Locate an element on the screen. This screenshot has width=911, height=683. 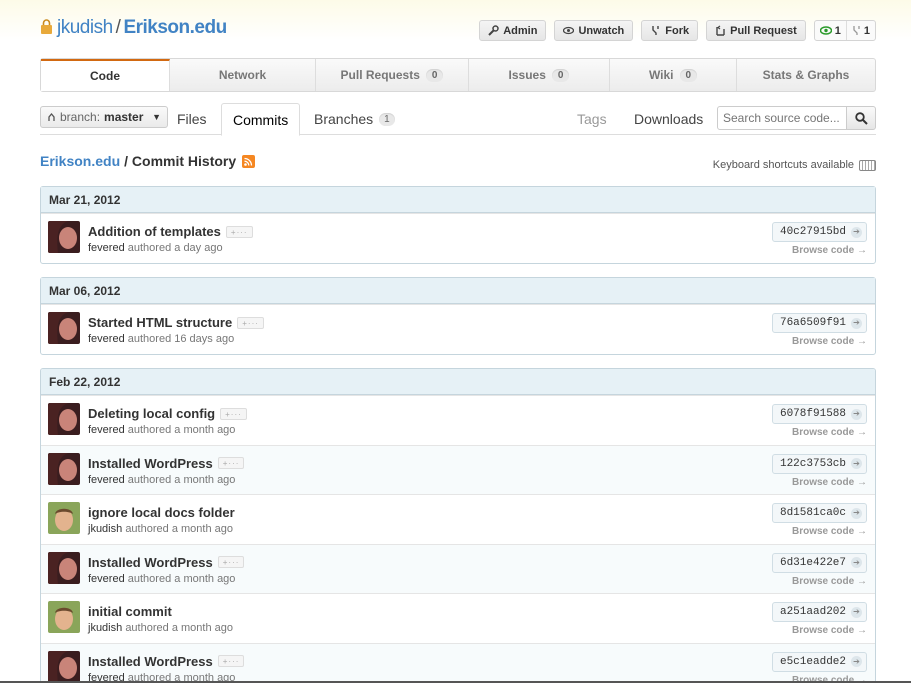
commit-sha-button: 8d1581ca0c ➔ is located at coordinates (819, 513).